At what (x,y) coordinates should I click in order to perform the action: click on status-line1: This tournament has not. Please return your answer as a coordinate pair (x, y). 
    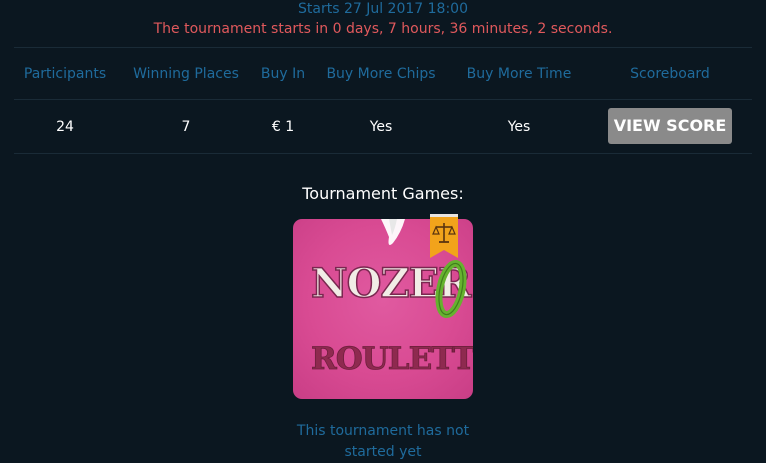
    Looking at the image, I should click on (383, 431).